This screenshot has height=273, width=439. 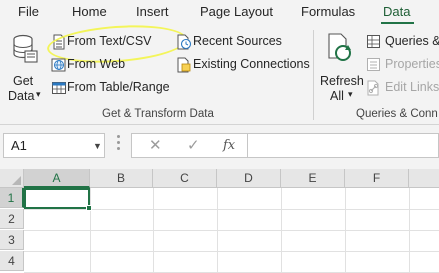 I want to click on refresh-icon, so click(x=339, y=47).